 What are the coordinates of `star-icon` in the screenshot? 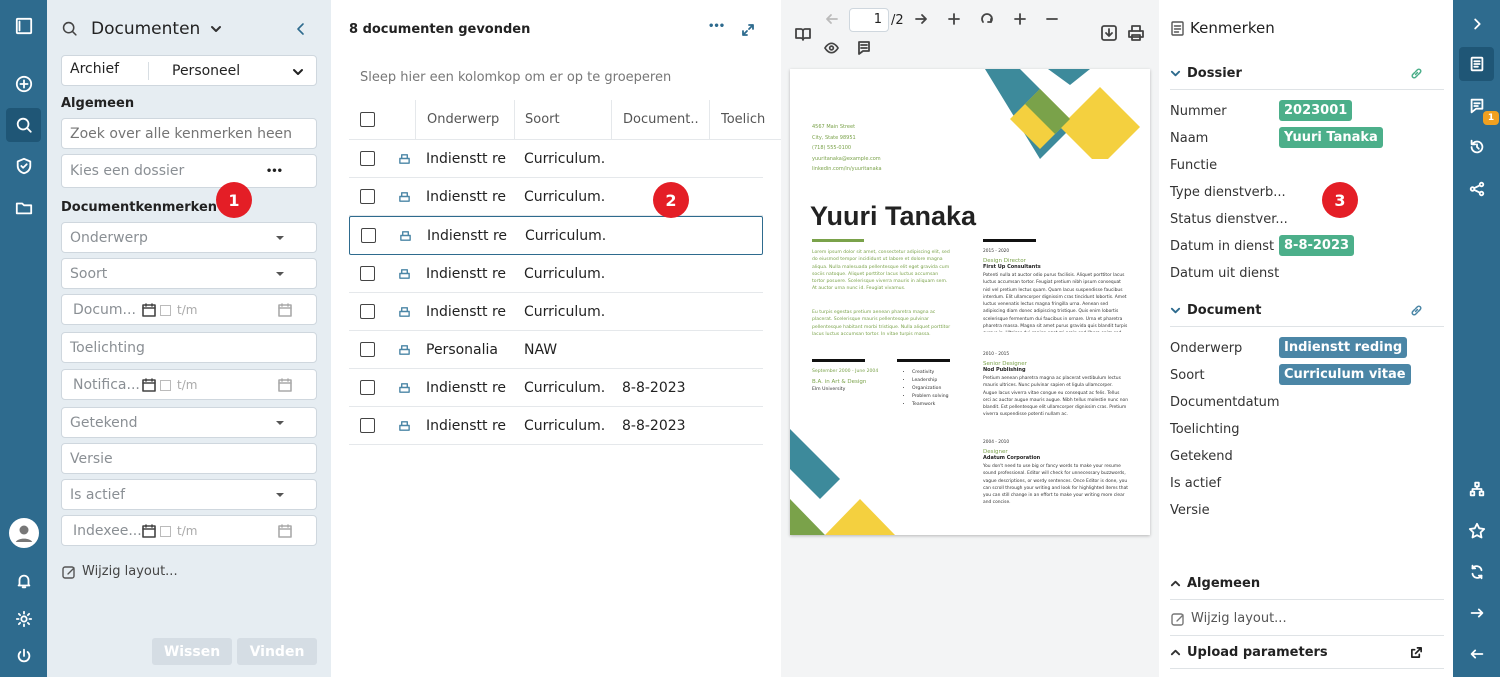 It's located at (1476, 531).